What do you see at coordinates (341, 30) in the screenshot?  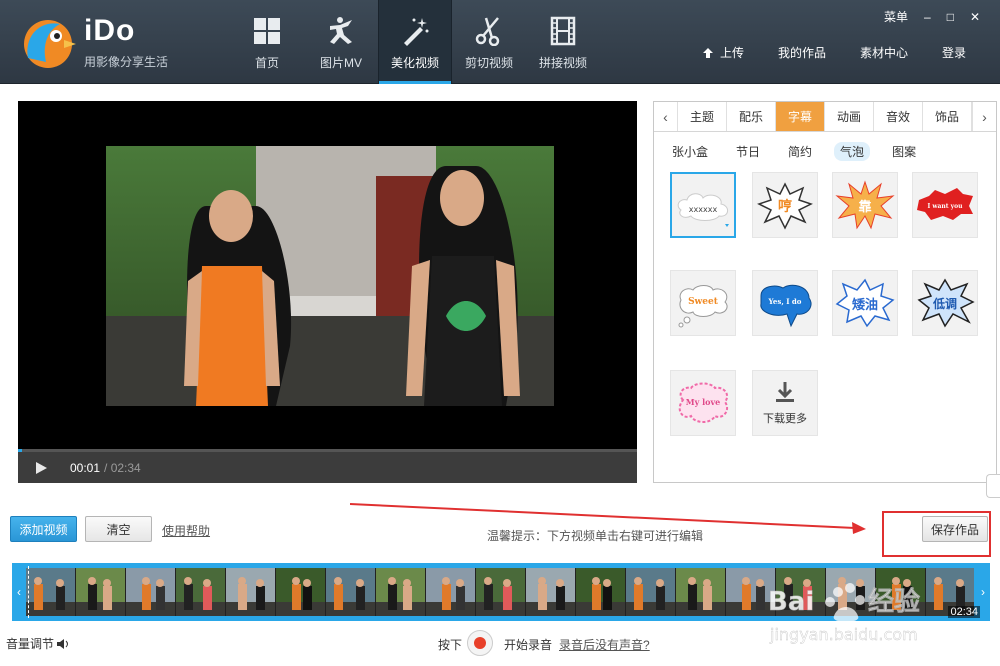 I see `dancer-icon` at bounding box center [341, 30].